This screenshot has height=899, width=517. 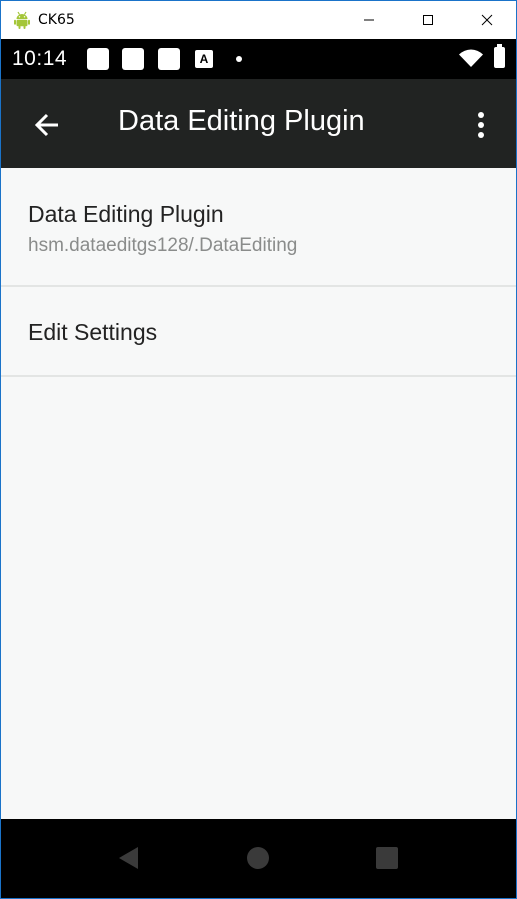 What do you see at coordinates (93, 332) in the screenshot?
I see `preference-title: Edit Settings` at bounding box center [93, 332].